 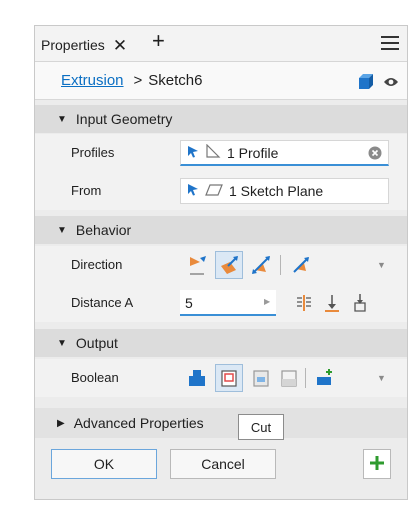 What do you see at coordinates (197, 378) in the screenshot?
I see `boolean-join-icon` at bounding box center [197, 378].